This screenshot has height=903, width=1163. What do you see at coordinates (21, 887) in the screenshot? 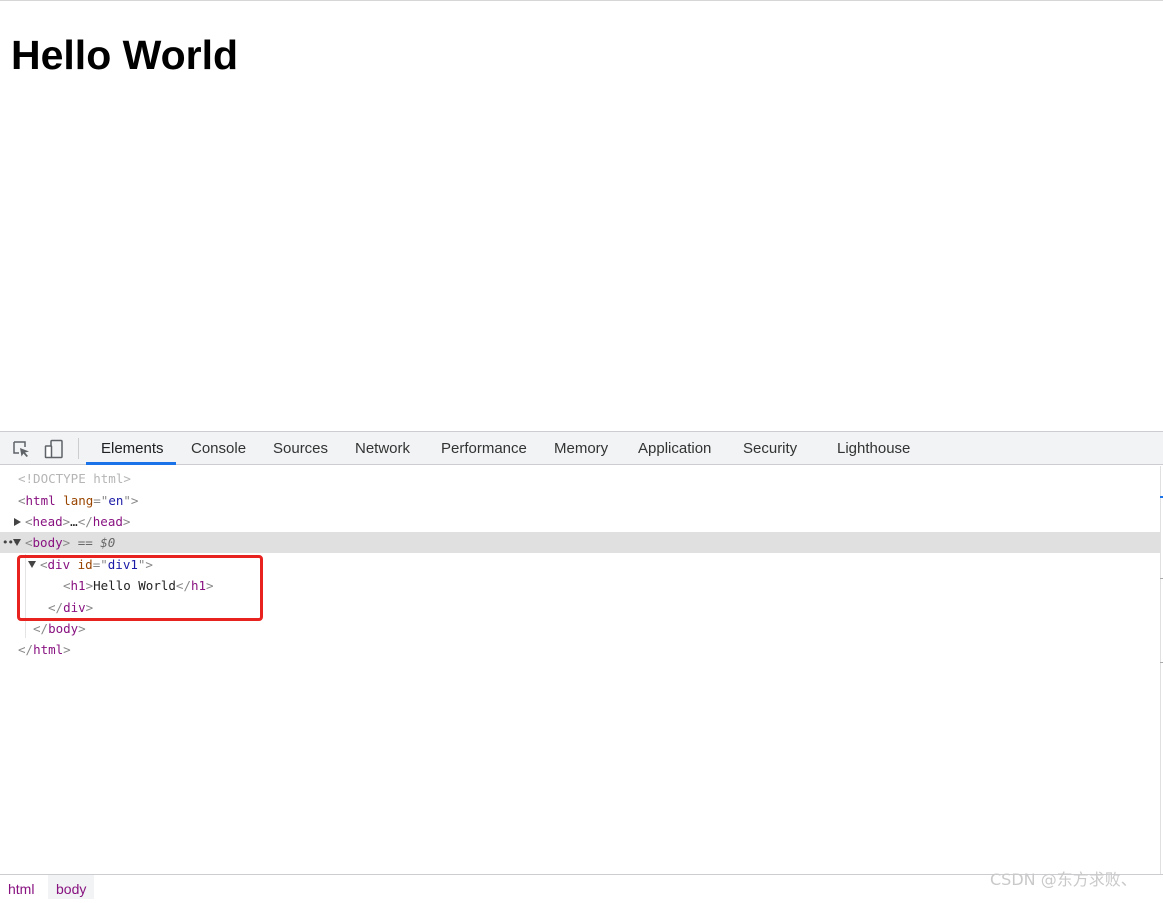
I see `breadcrumb-html: html` at bounding box center [21, 887].